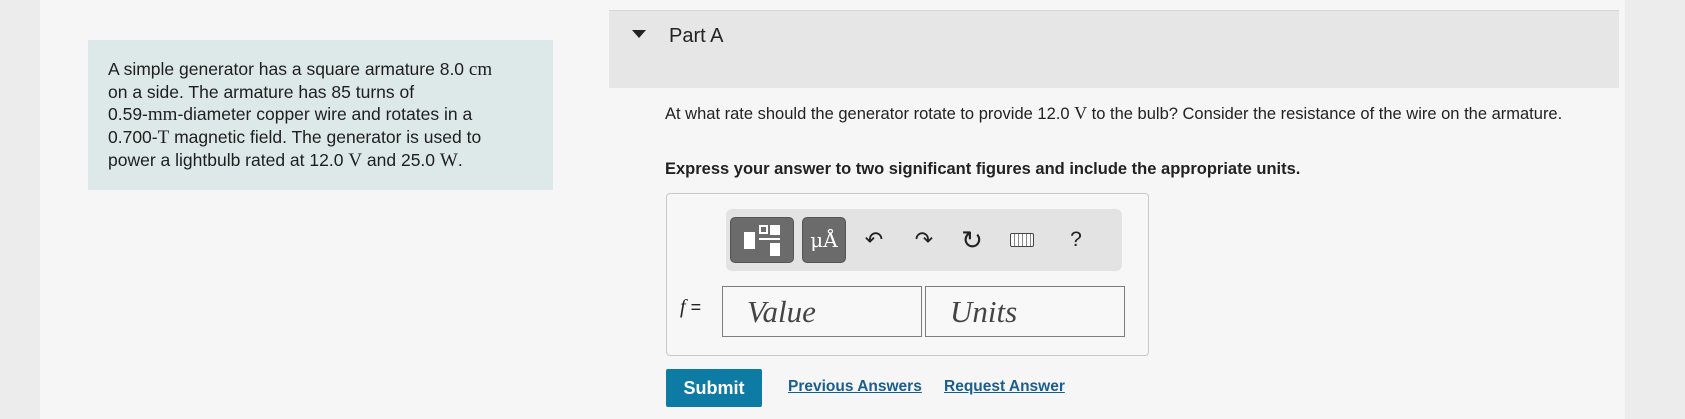  I want to click on redo-icon: ↷, so click(924, 239).